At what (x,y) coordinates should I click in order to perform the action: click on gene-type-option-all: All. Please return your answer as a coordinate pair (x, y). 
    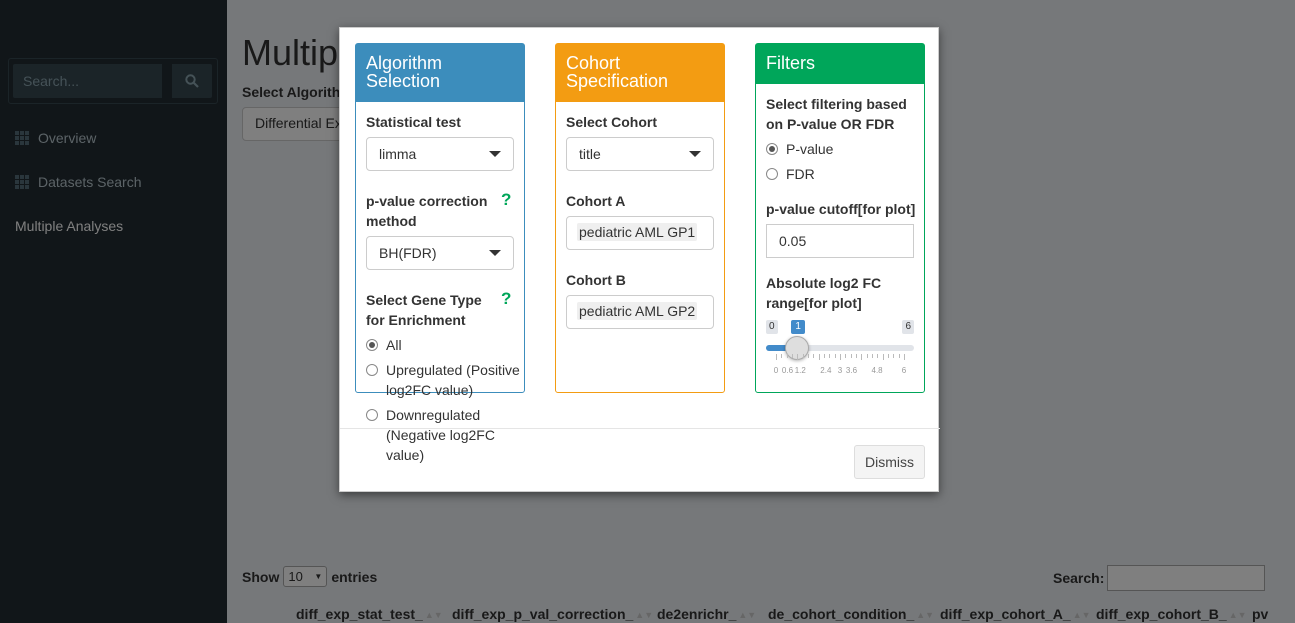
    Looking at the image, I should click on (443, 345).